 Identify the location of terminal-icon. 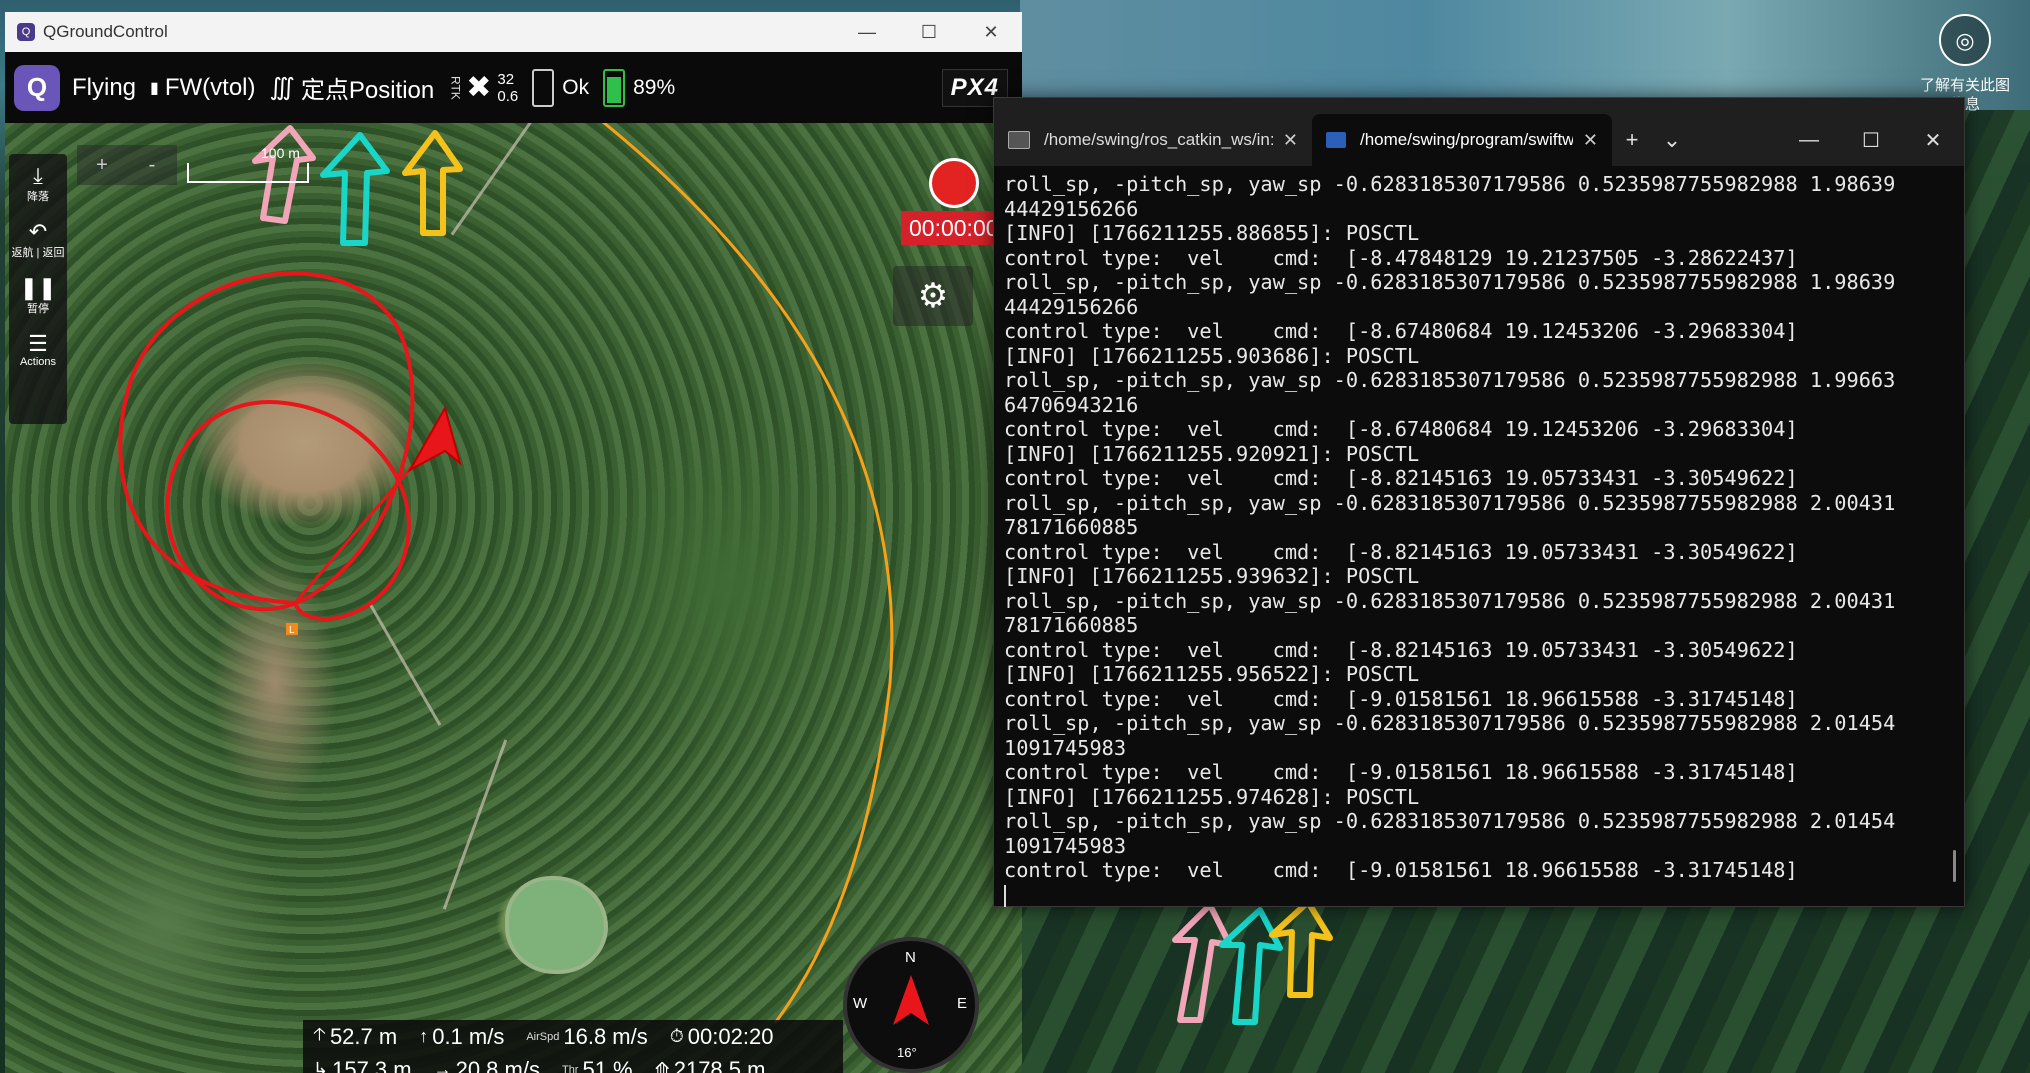
(1019, 140).